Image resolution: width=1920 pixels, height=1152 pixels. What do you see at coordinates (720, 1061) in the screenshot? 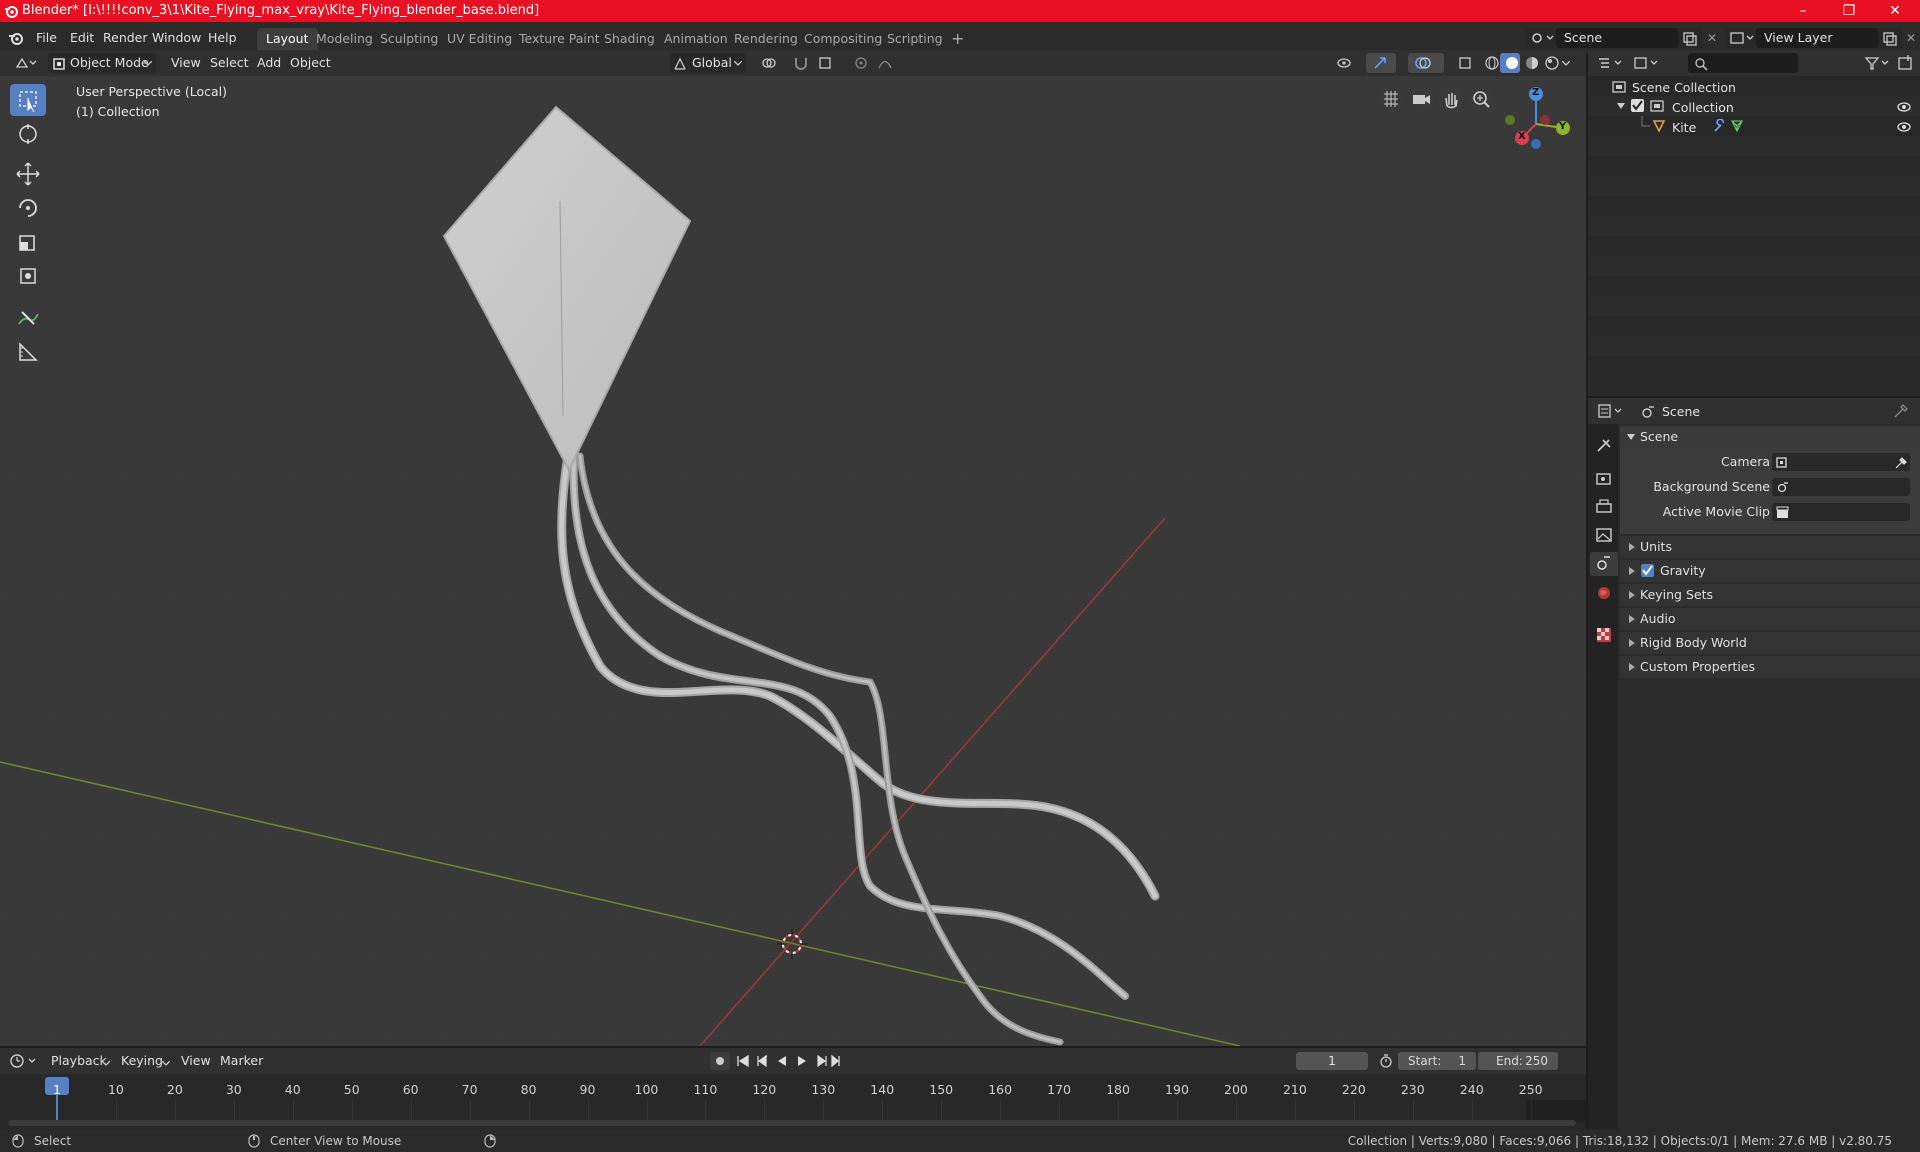
I see `record-button` at bounding box center [720, 1061].